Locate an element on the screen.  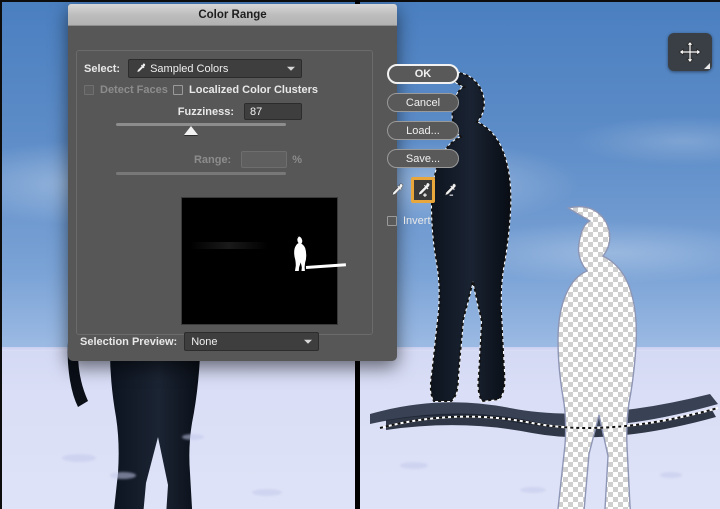
select-row: Select: Sampled Colors is located at coordinates (193, 68).